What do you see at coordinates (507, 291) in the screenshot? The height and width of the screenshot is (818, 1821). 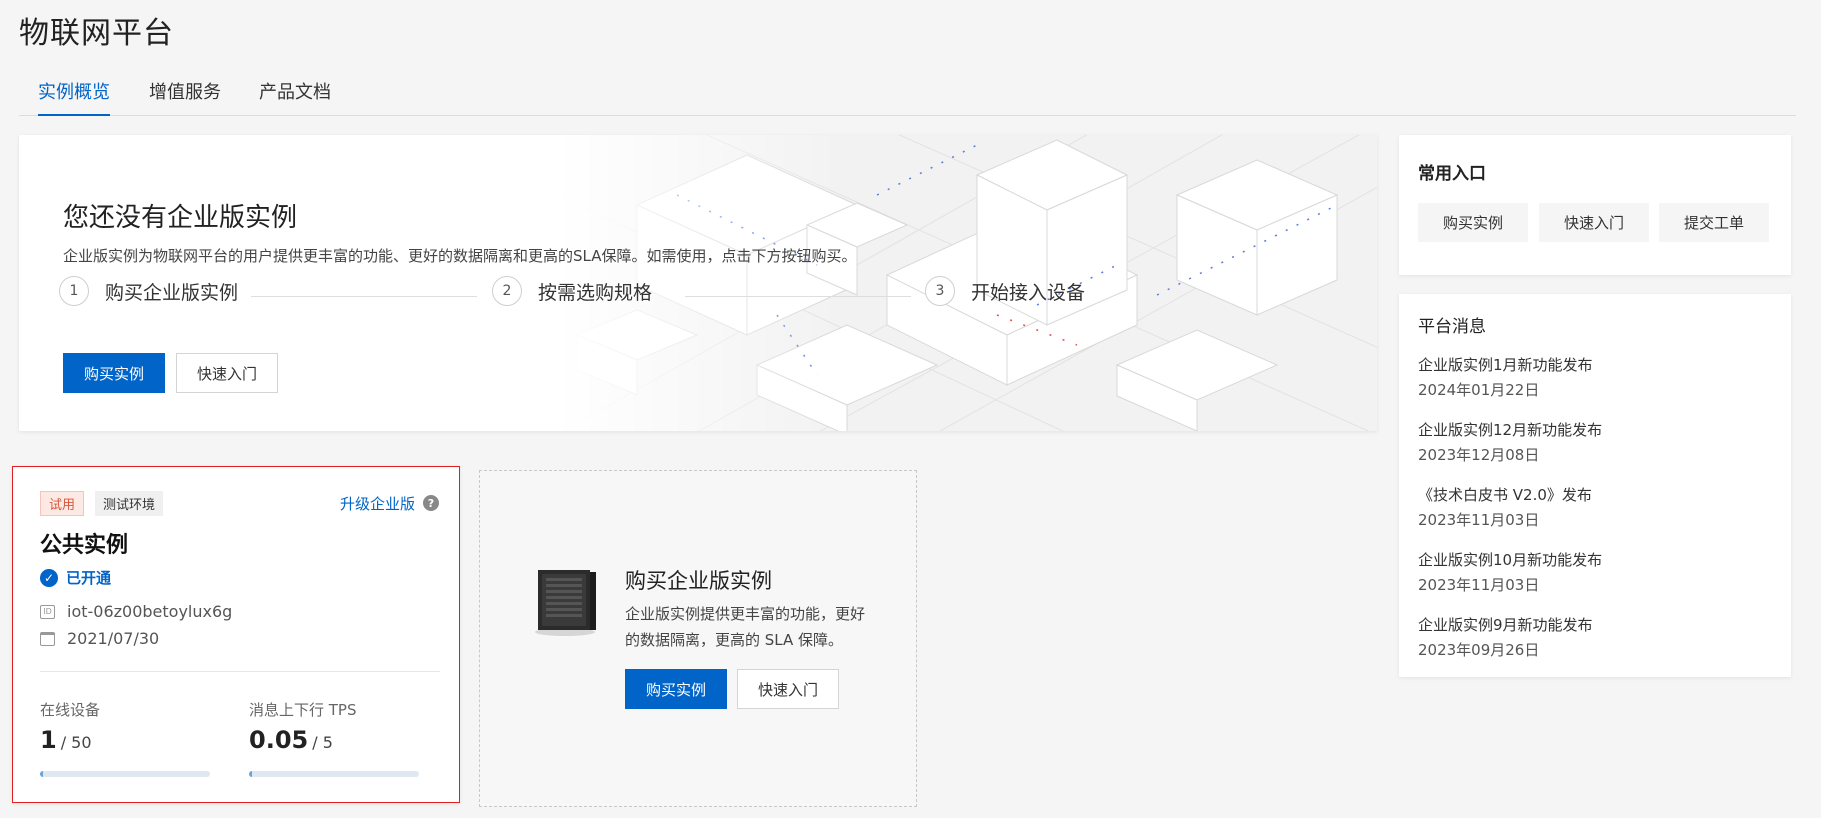 I see `step-number: 2` at bounding box center [507, 291].